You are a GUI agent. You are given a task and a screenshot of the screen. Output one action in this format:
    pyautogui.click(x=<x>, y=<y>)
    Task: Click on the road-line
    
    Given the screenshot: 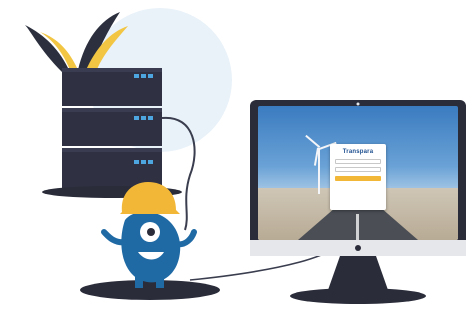 What is the action you would take?
    pyautogui.click(x=357, y=227)
    